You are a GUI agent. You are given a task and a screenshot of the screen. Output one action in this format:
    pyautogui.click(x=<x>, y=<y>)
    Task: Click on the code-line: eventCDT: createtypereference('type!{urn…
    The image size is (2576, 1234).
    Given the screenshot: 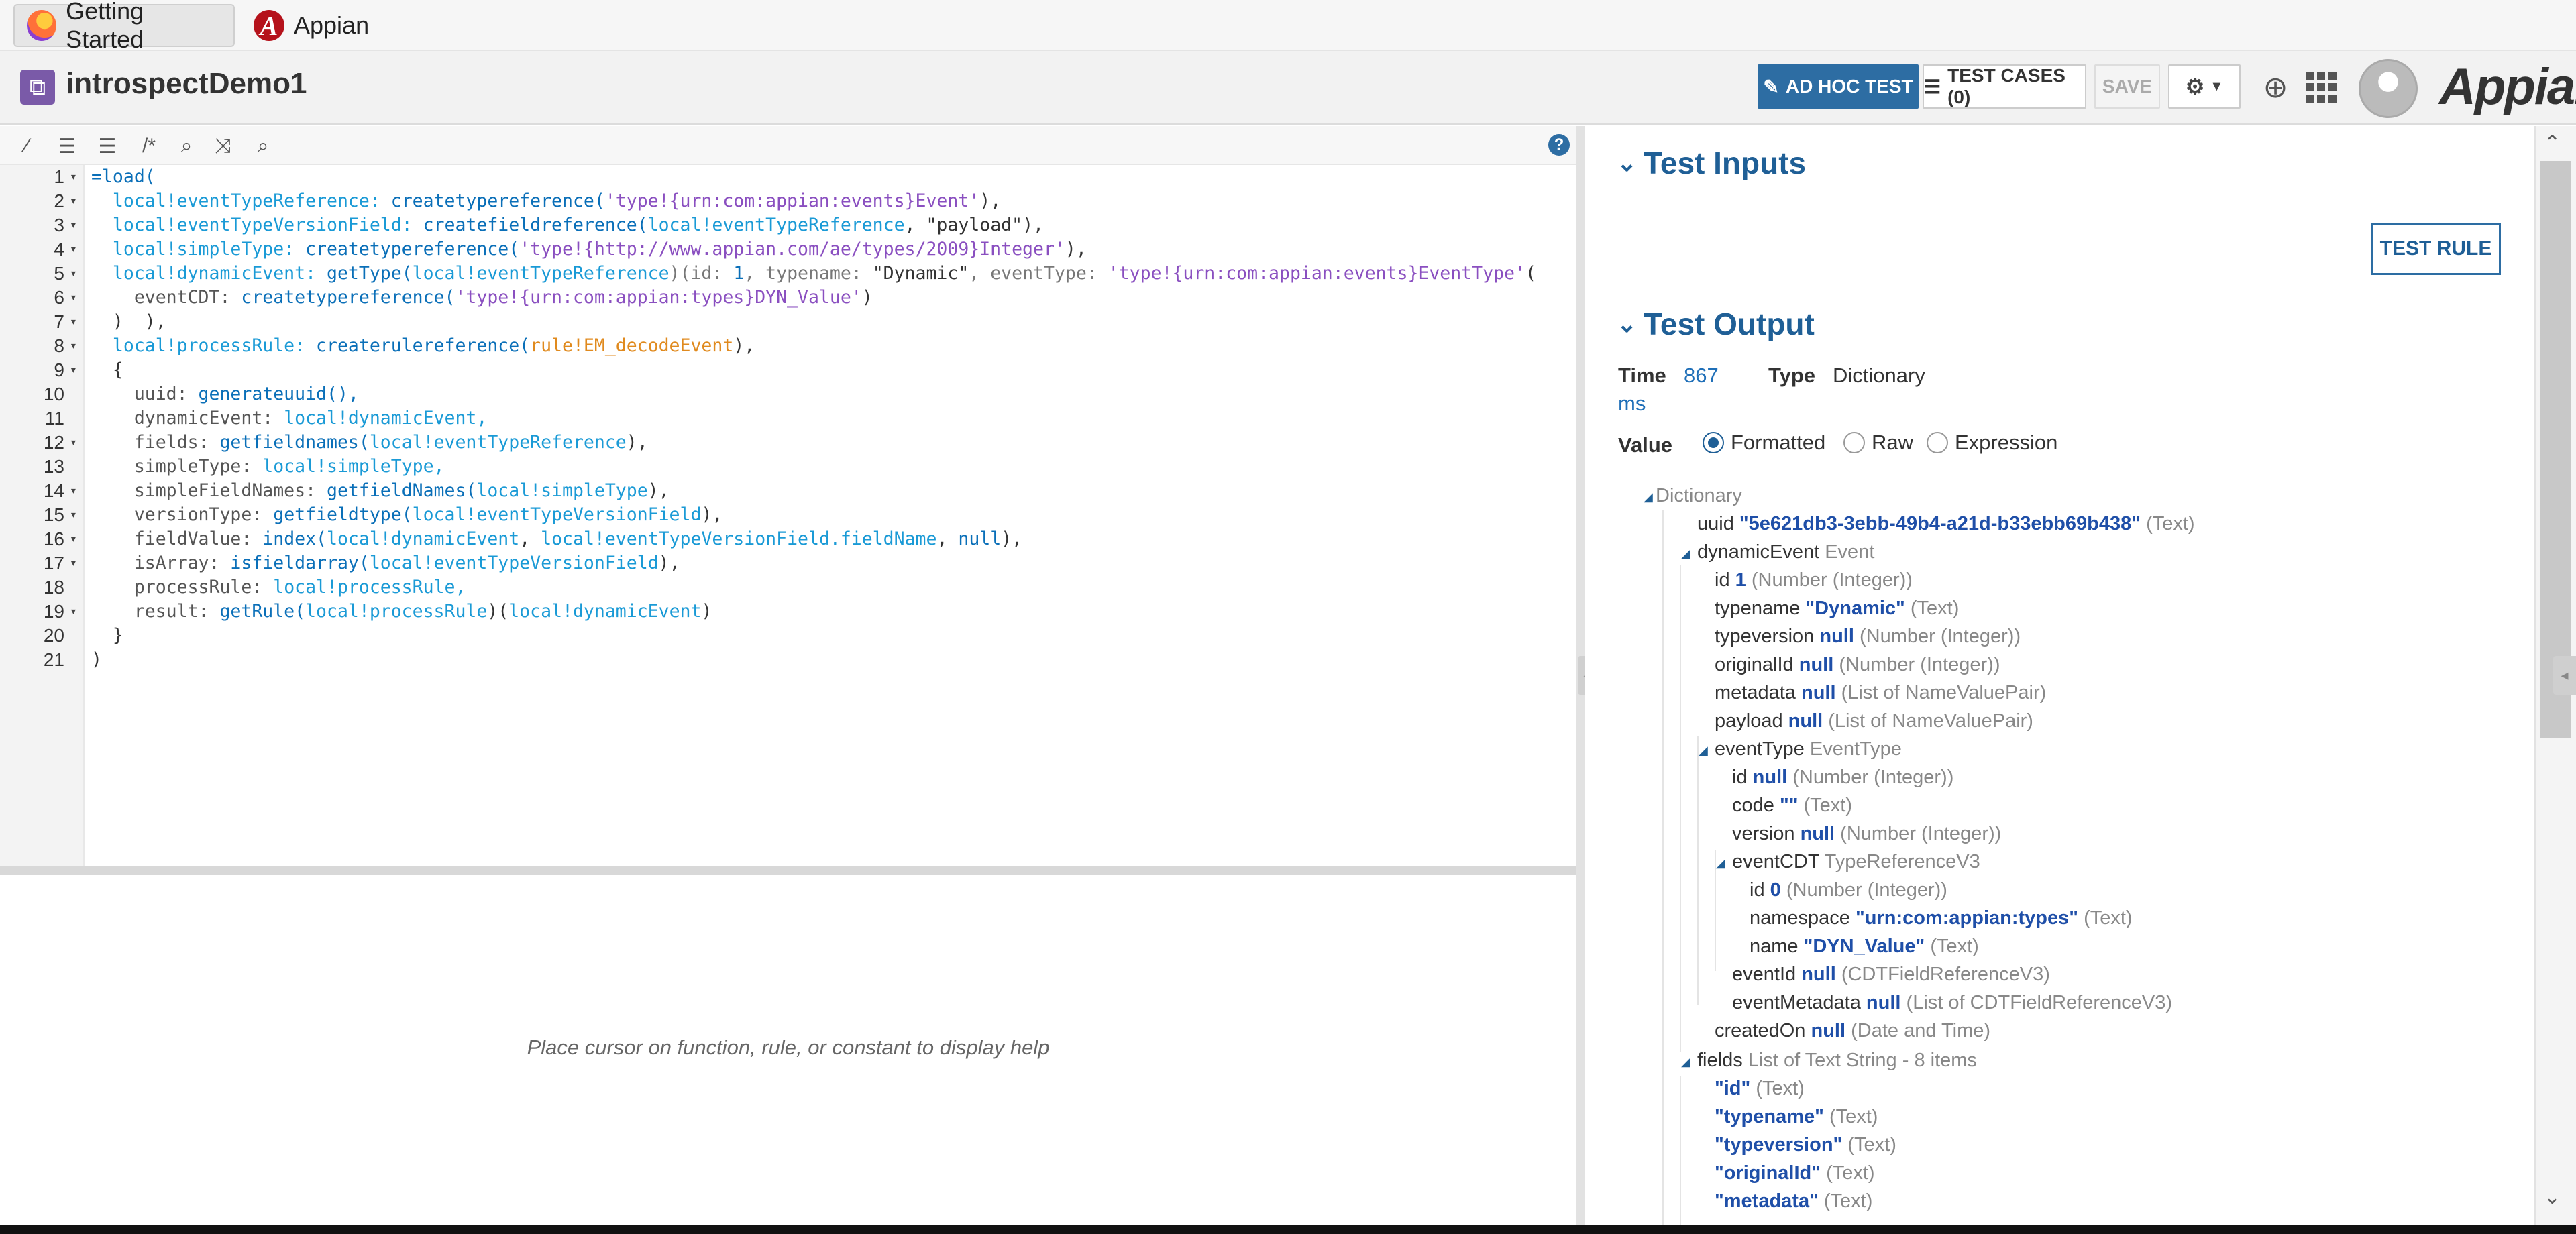 What is the action you would take?
    pyautogui.click(x=788, y=298)
    